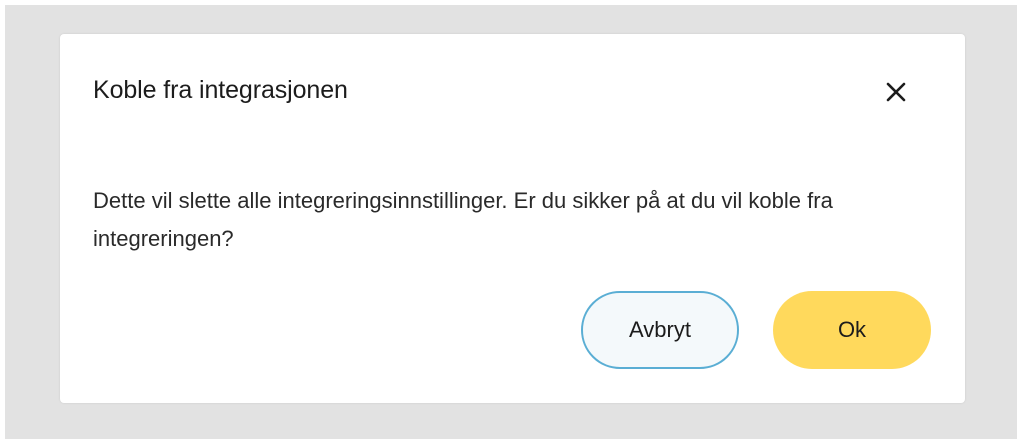 Image resolution: width=1017 pixels, height=439 pixels. I want to click on ok-button-label: Ok, so click(852, 329).